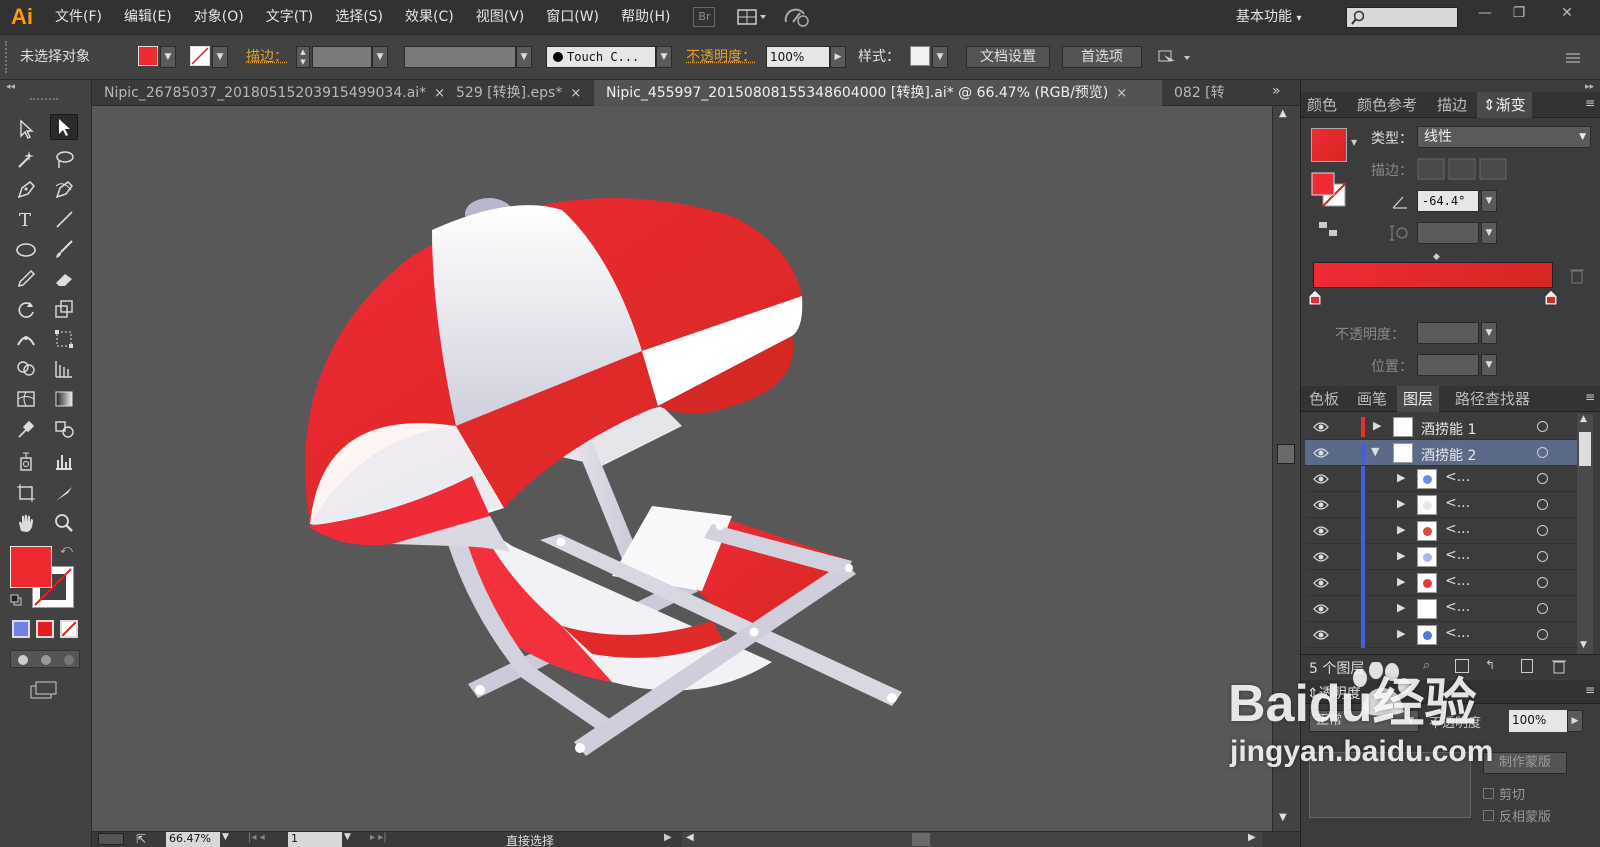 This screenshot has height=847, width=1600. I want to click on document-tab: 529 [转换].eps* ×, so click(519, 93).